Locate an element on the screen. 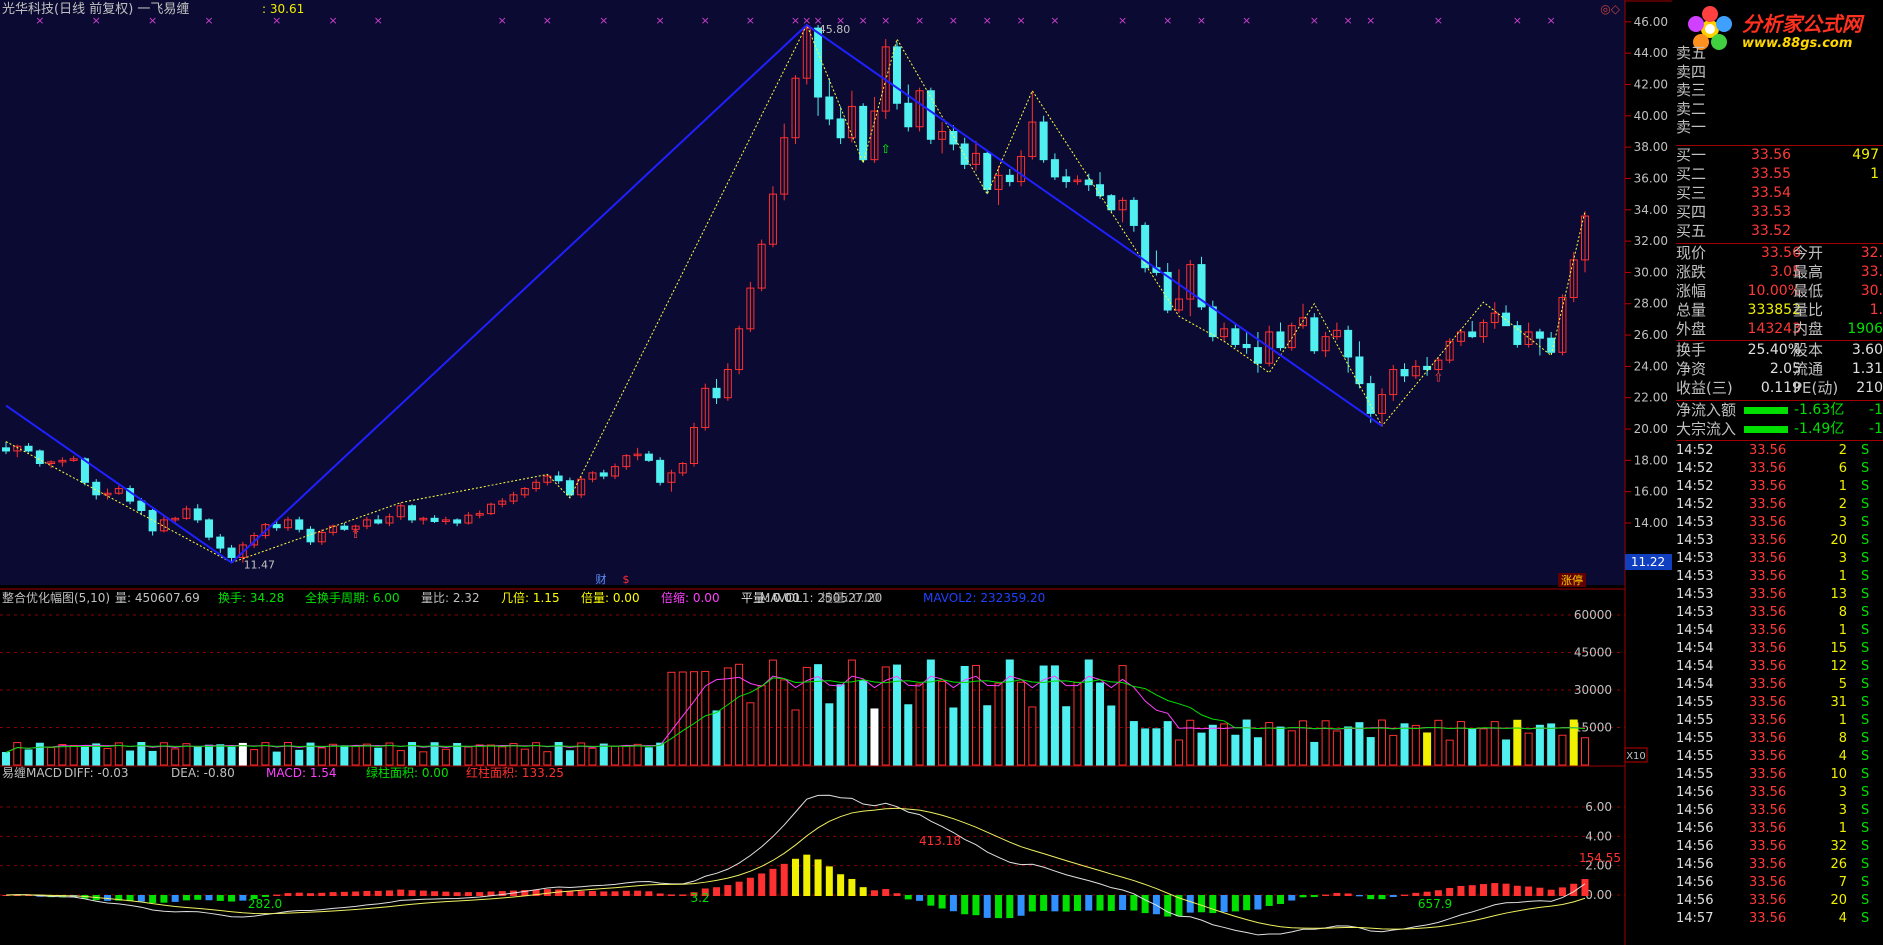 The height and width of the screenshot is (945, 1883). sell-label: 卖五 is located at coordinates (1691, 53).